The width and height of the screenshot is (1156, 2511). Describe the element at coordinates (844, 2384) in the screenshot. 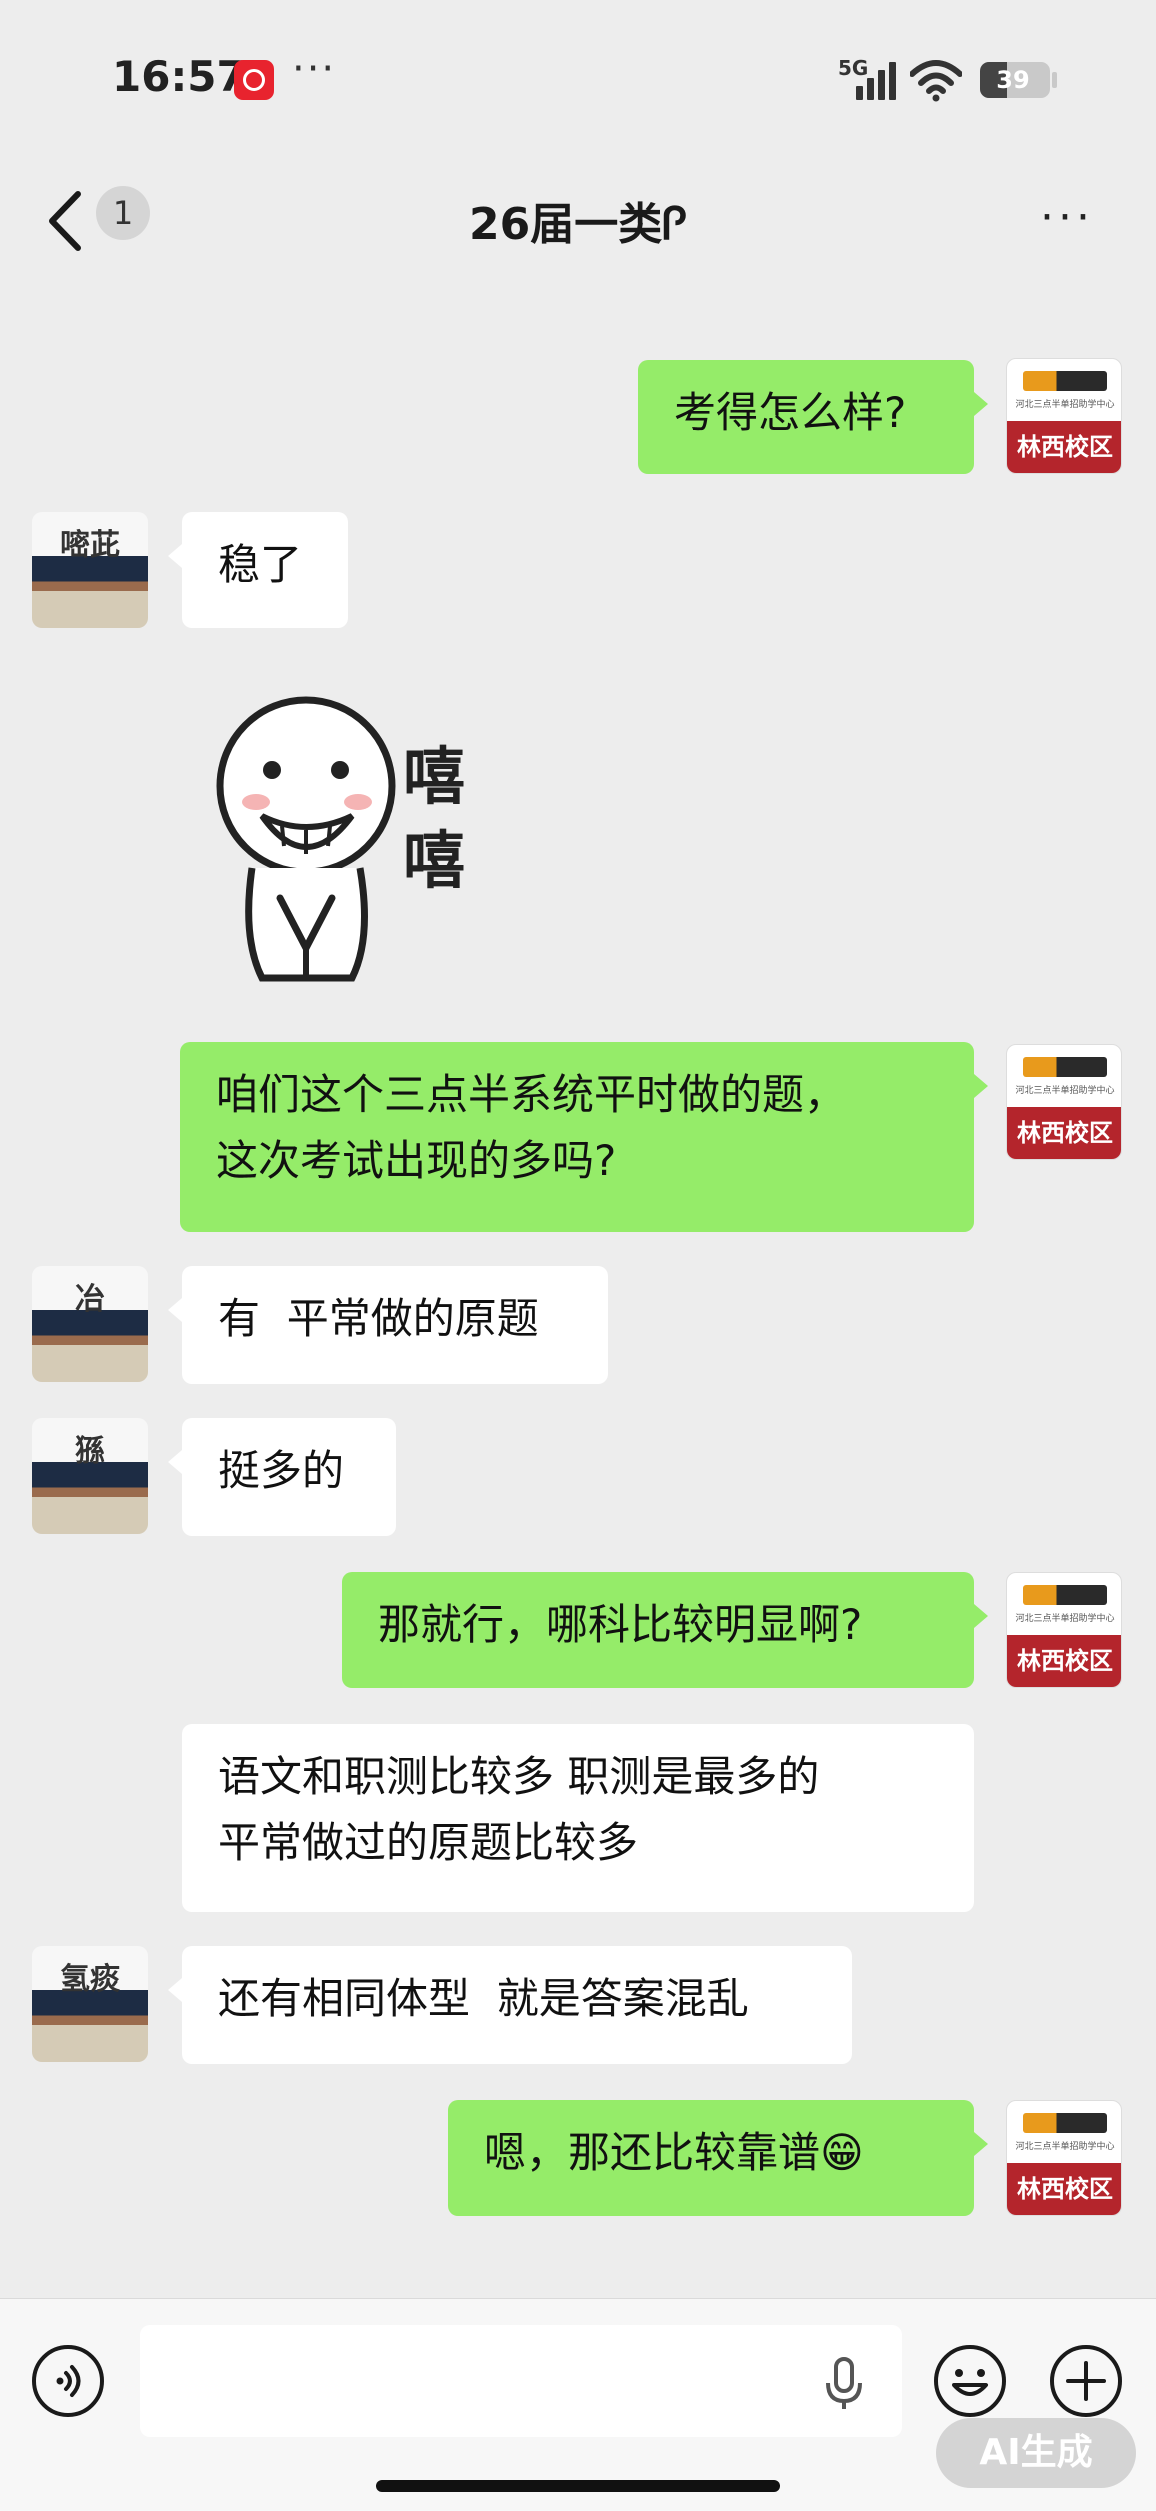

I see `microphone-icon` at that location.